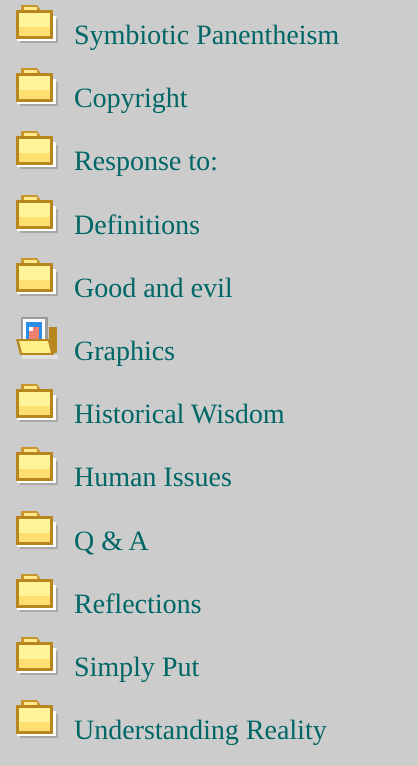  I want to click on folder-link: Reflections, so click(138, 604).